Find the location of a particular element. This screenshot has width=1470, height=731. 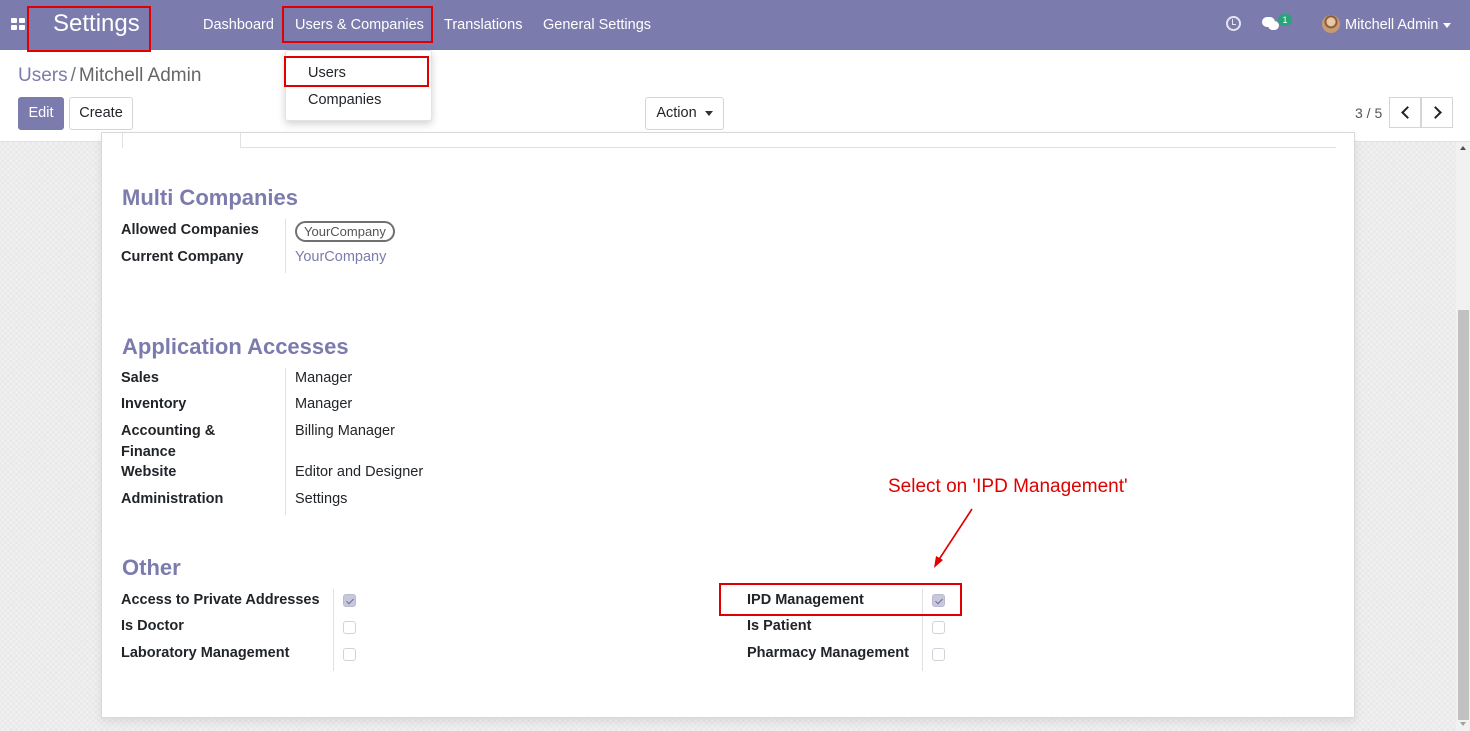

checkbox-laboratory is located at coordinates (349, 654).